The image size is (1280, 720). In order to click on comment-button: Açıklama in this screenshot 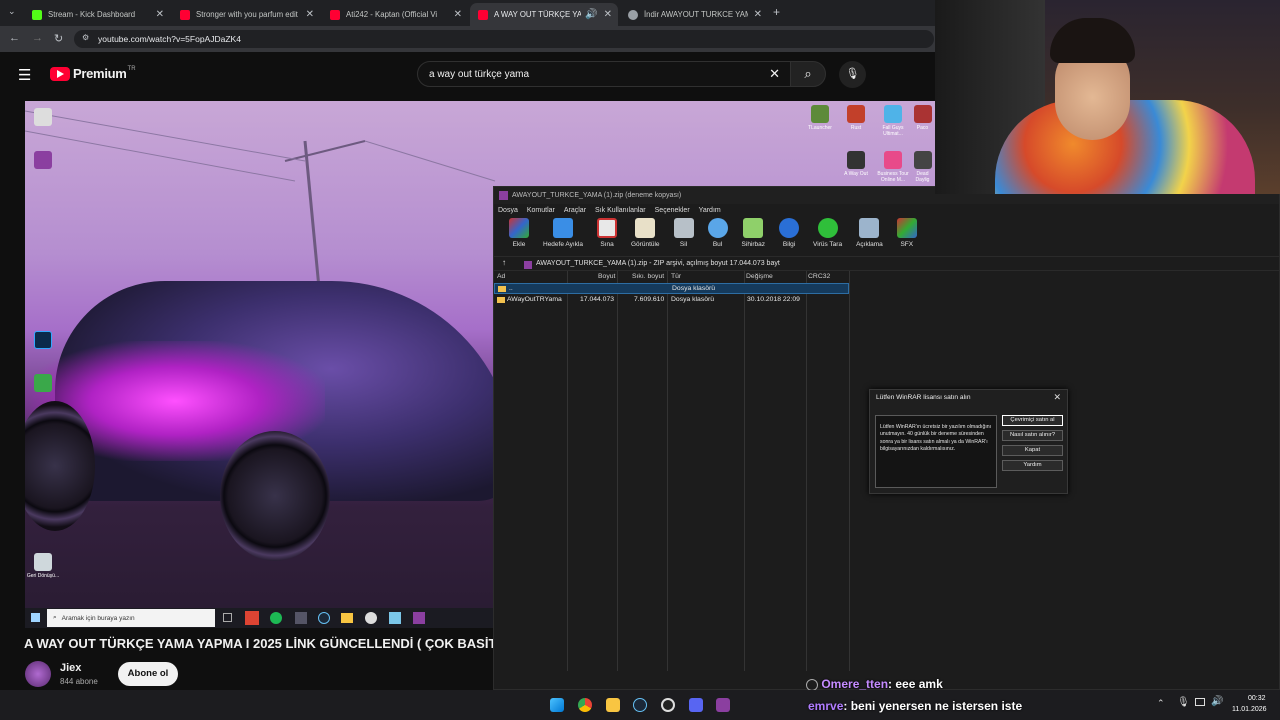, I will do `click(869, 236)`.